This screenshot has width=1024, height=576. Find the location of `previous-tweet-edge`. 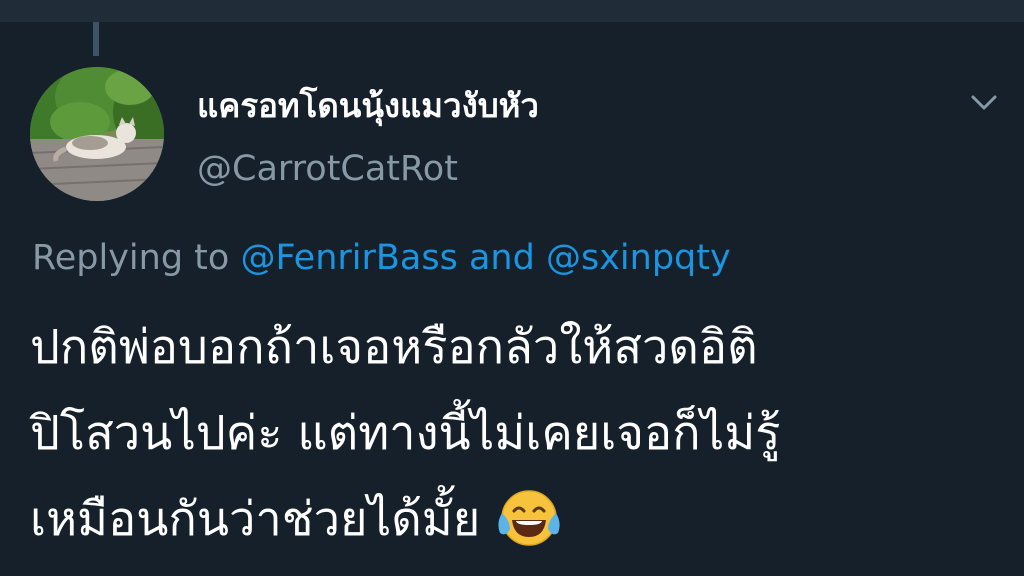

previous-tweet-edge is located at coordinates (512, 11).